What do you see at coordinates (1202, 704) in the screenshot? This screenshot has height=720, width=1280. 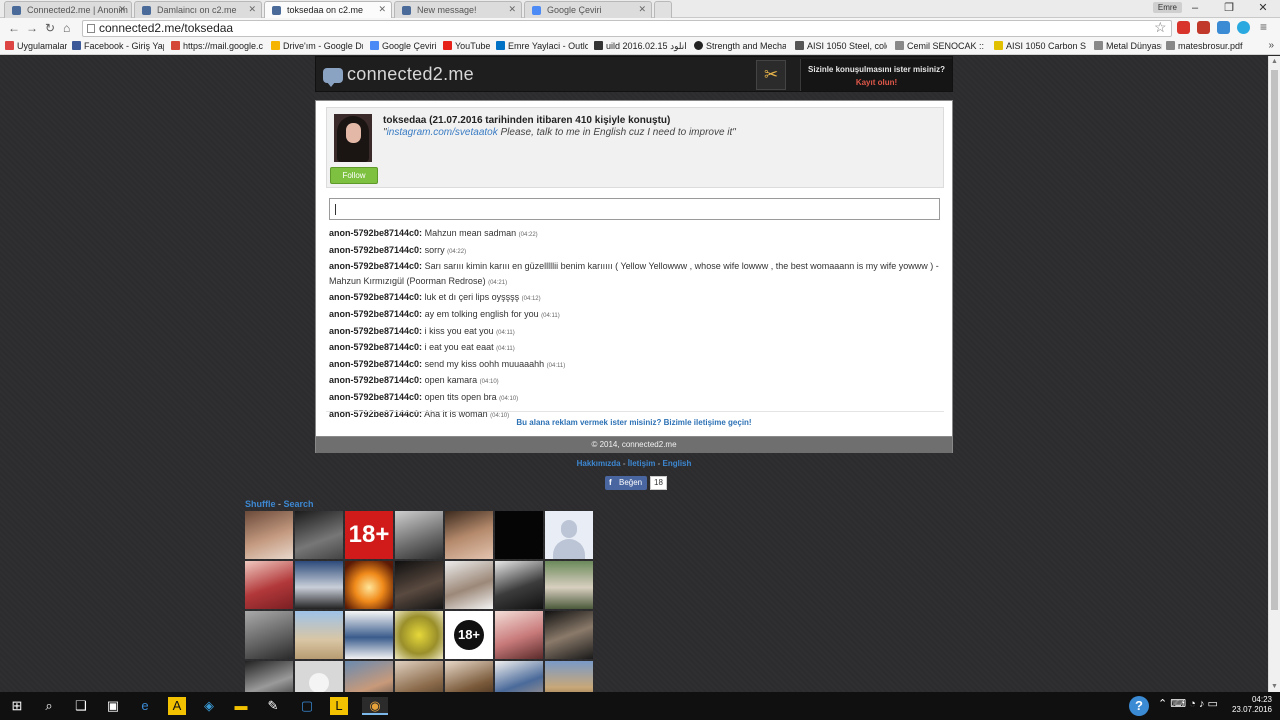 I see `volume-icon: ♪` at bounding box center [1202, 704].